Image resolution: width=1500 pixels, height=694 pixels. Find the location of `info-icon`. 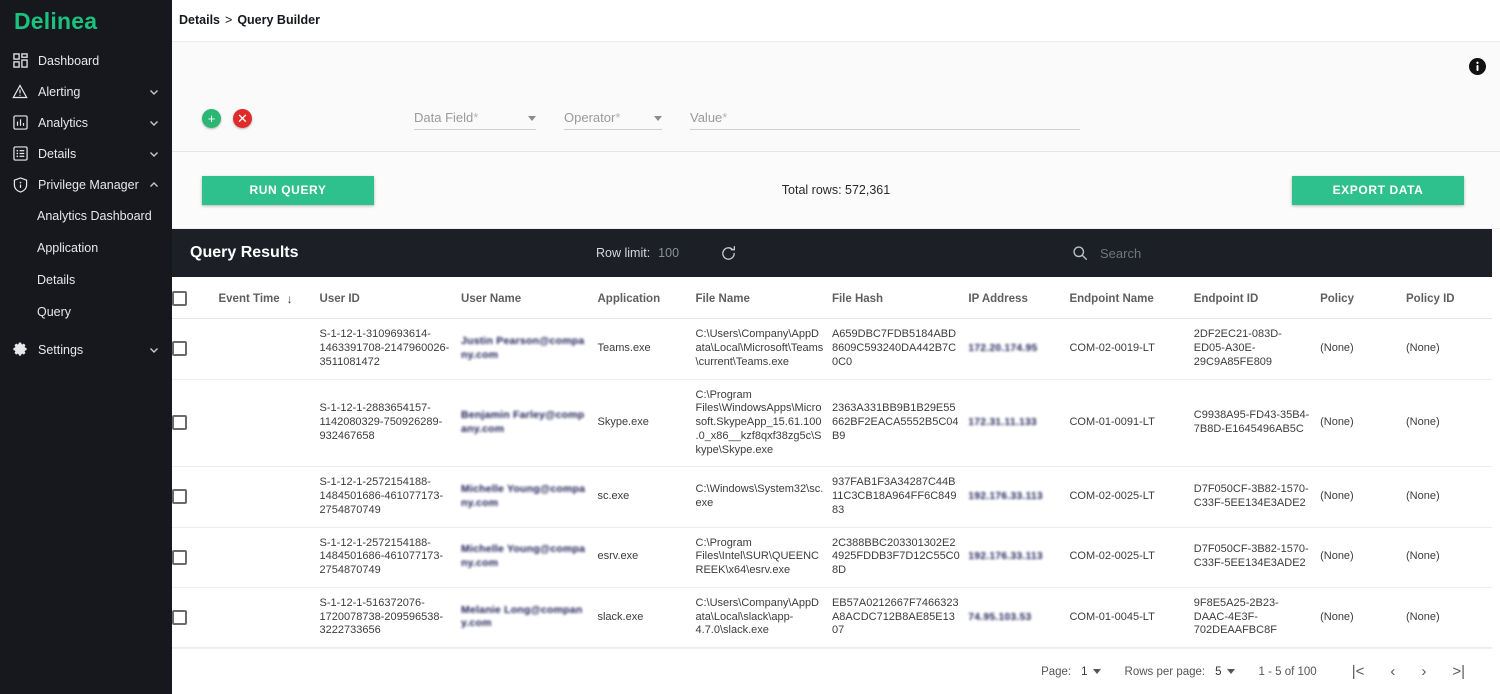

info-icon is located at coordinates (1477, 66).